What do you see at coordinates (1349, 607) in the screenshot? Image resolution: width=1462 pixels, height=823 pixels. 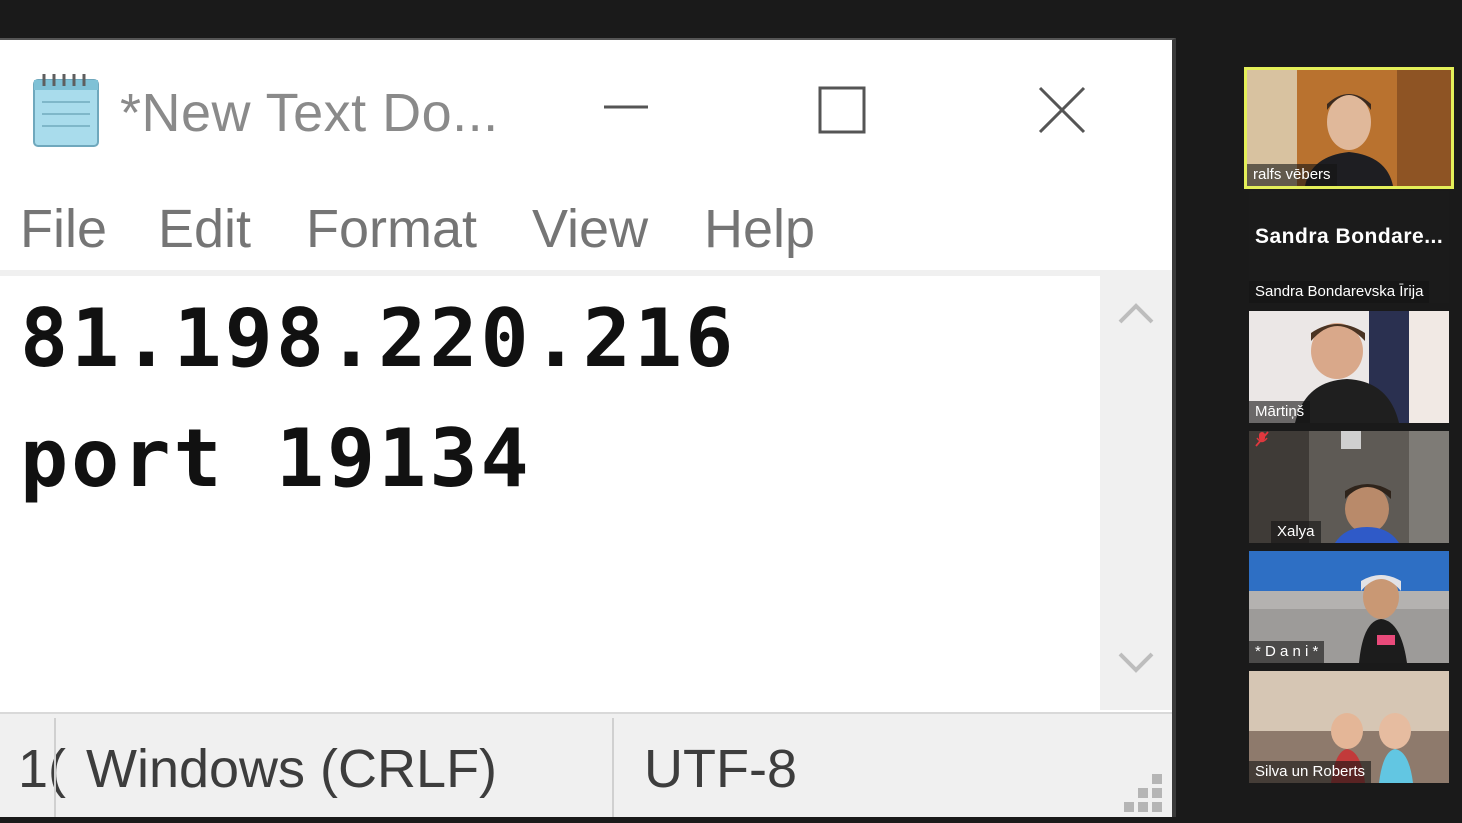 I see `participant-tile: * D a n i *` at bounding box center [1349, 607].